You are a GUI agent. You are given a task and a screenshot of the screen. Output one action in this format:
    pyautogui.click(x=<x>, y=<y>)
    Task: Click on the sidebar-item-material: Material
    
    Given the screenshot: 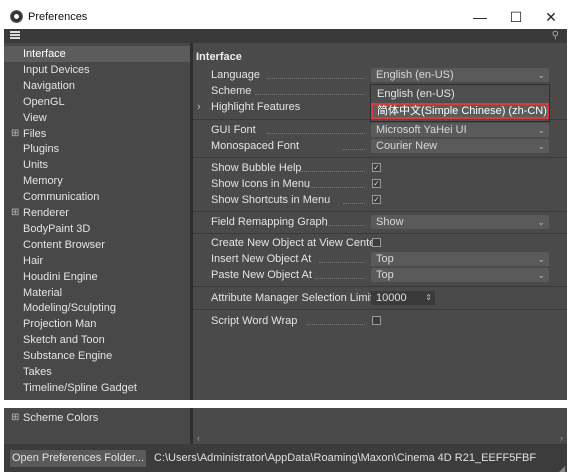 What is the action you would take?
    pyautogui.click(x=97, y=293)
    